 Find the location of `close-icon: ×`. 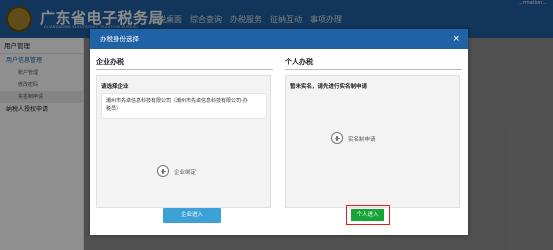

close-icon: × is located at coordinates (456, 39).